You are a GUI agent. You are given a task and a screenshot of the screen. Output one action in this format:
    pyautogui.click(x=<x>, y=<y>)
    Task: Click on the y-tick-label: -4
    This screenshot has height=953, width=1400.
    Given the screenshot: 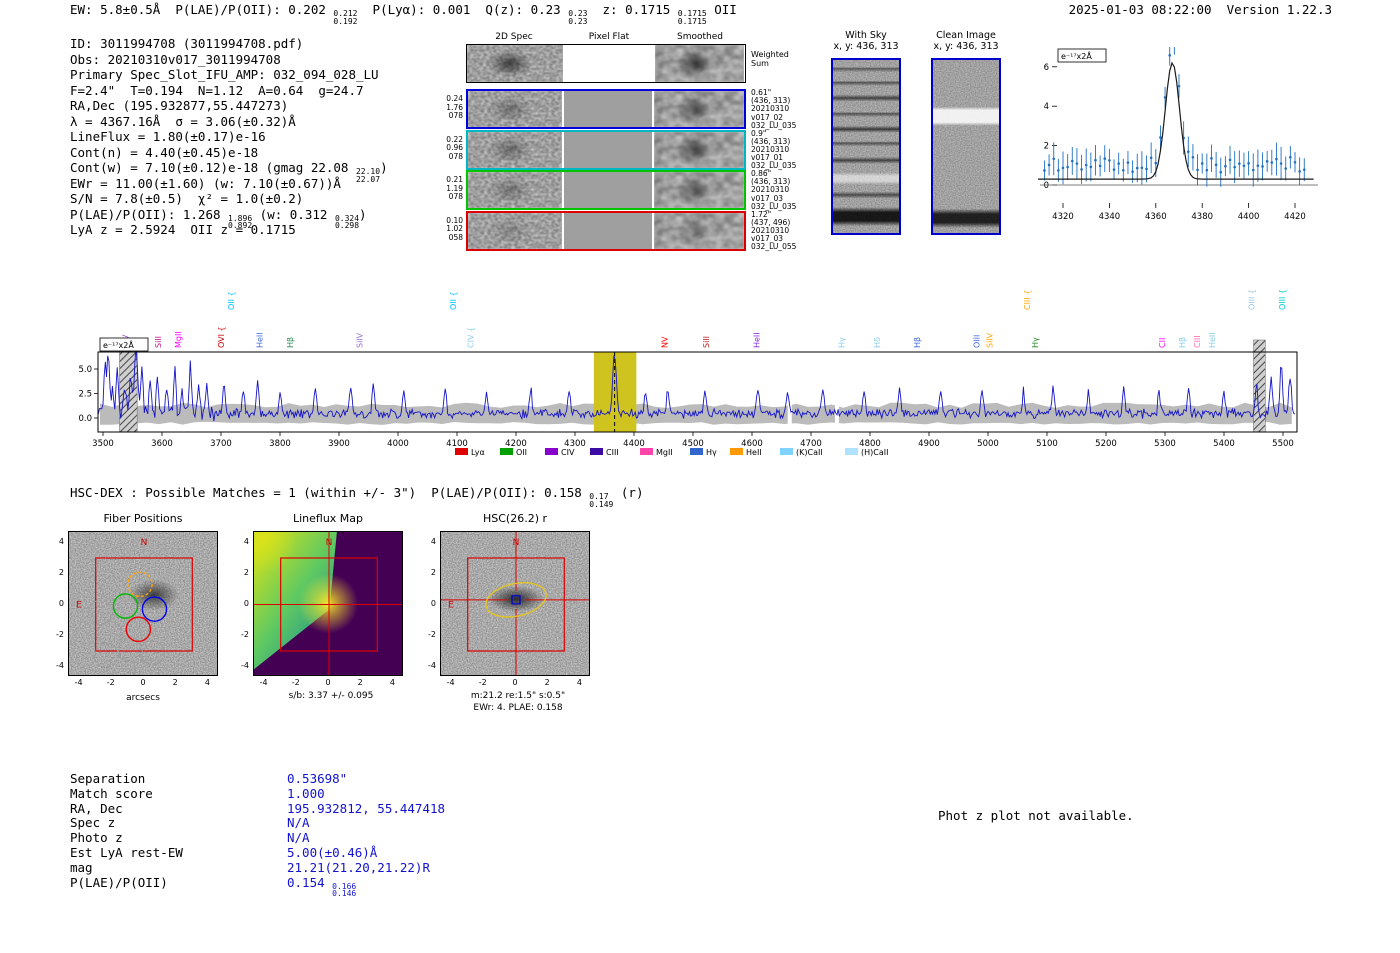 What is the action you would take?
    pyautogui.click(x=60, y=665)
    